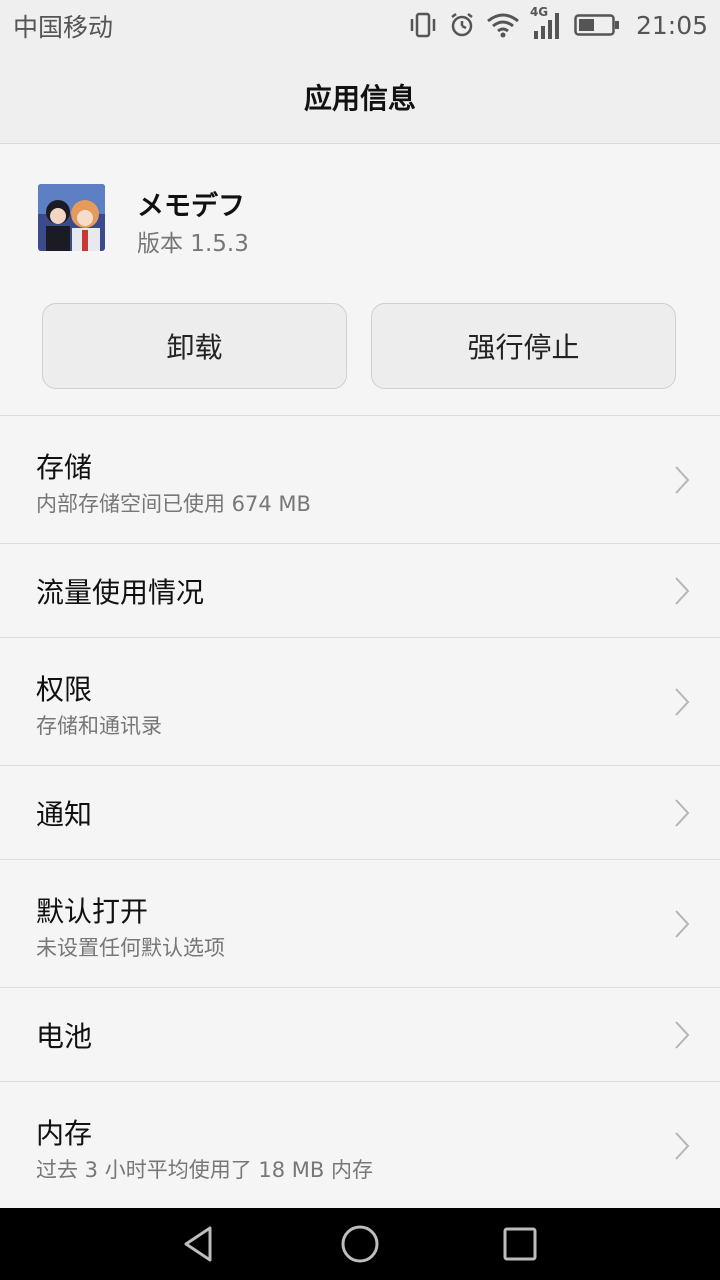 This screenshot has width=720, height=1280. I want to click on app-version: 版本 1.5.3, so click(193, 244).